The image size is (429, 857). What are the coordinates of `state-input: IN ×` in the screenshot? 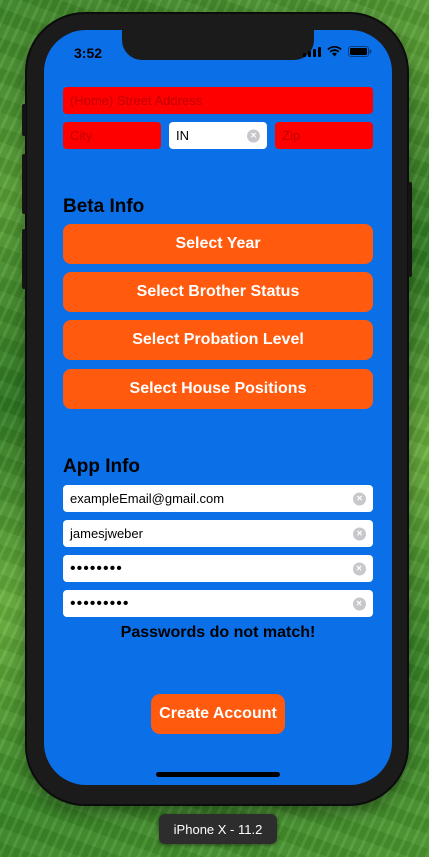 It's located at (218, 135).